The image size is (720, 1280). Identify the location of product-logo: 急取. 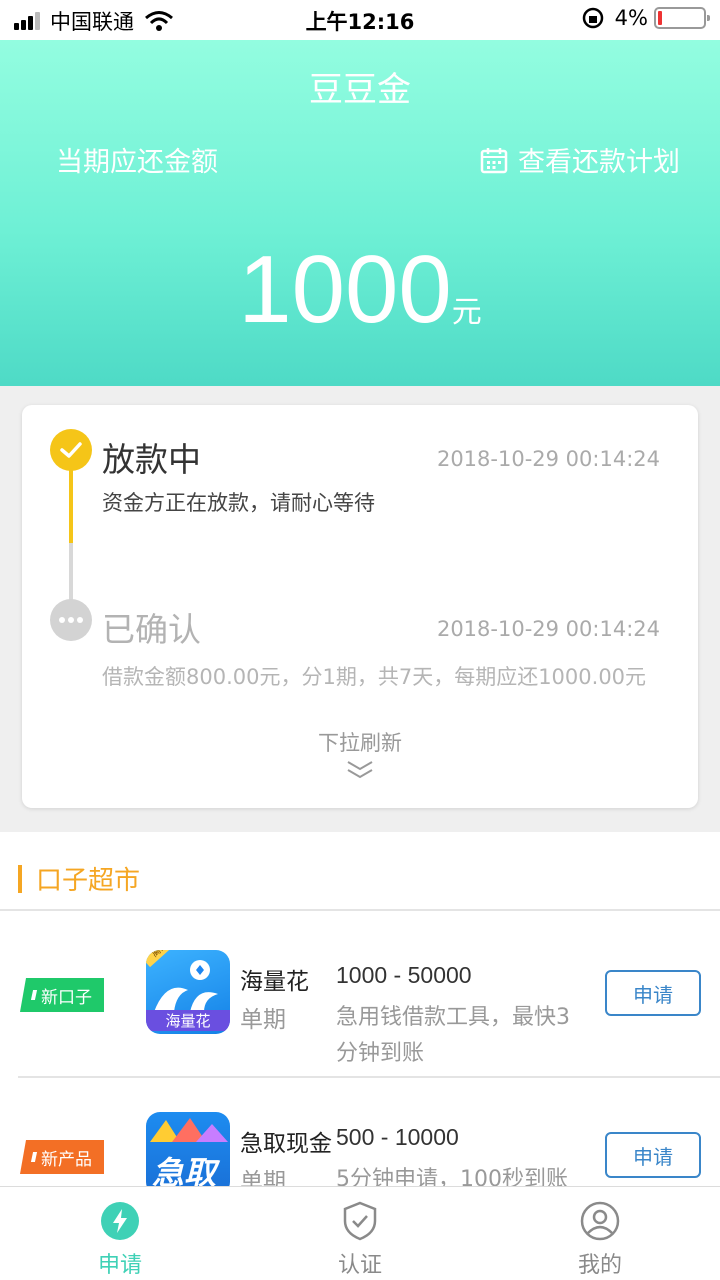
(188, 1154).